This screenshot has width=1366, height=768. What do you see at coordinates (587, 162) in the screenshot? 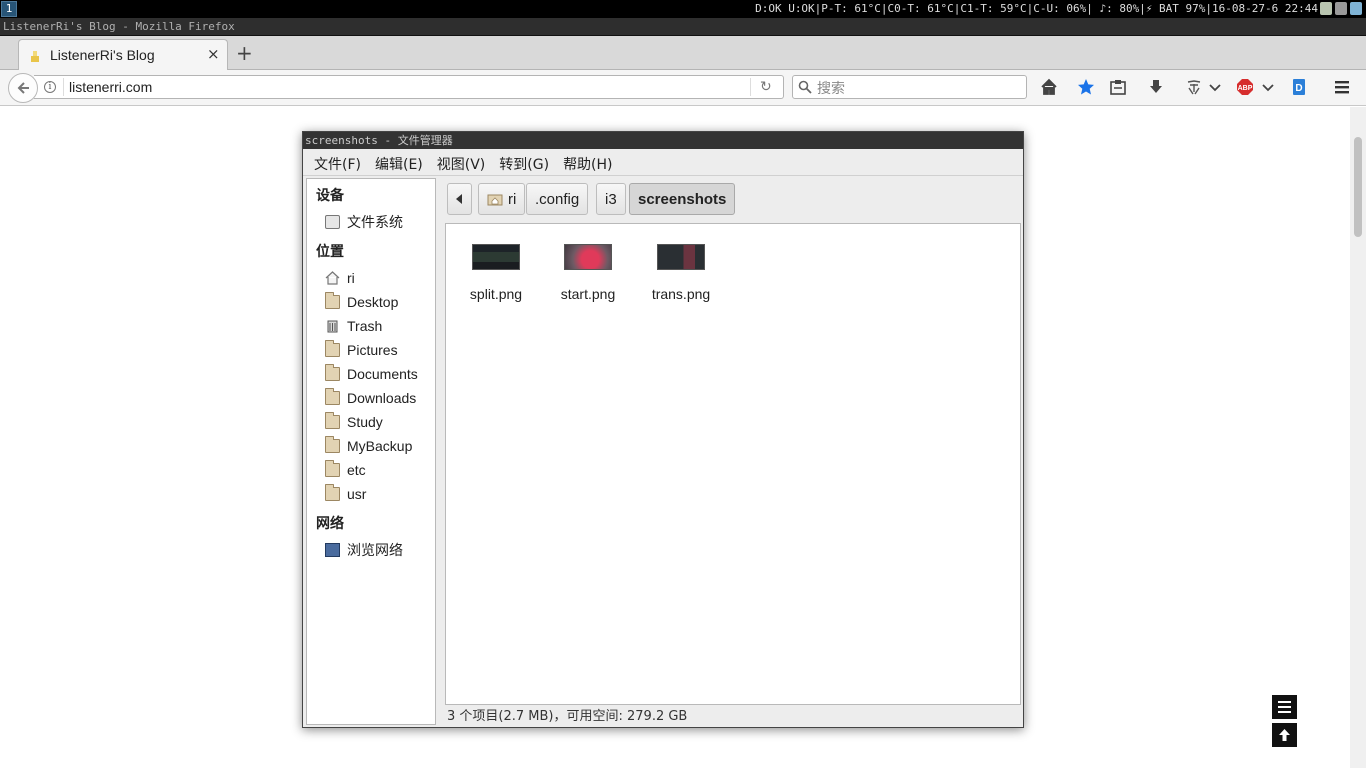
I see `menu-help: 帮助(H)` at bounding box center [587, 162].